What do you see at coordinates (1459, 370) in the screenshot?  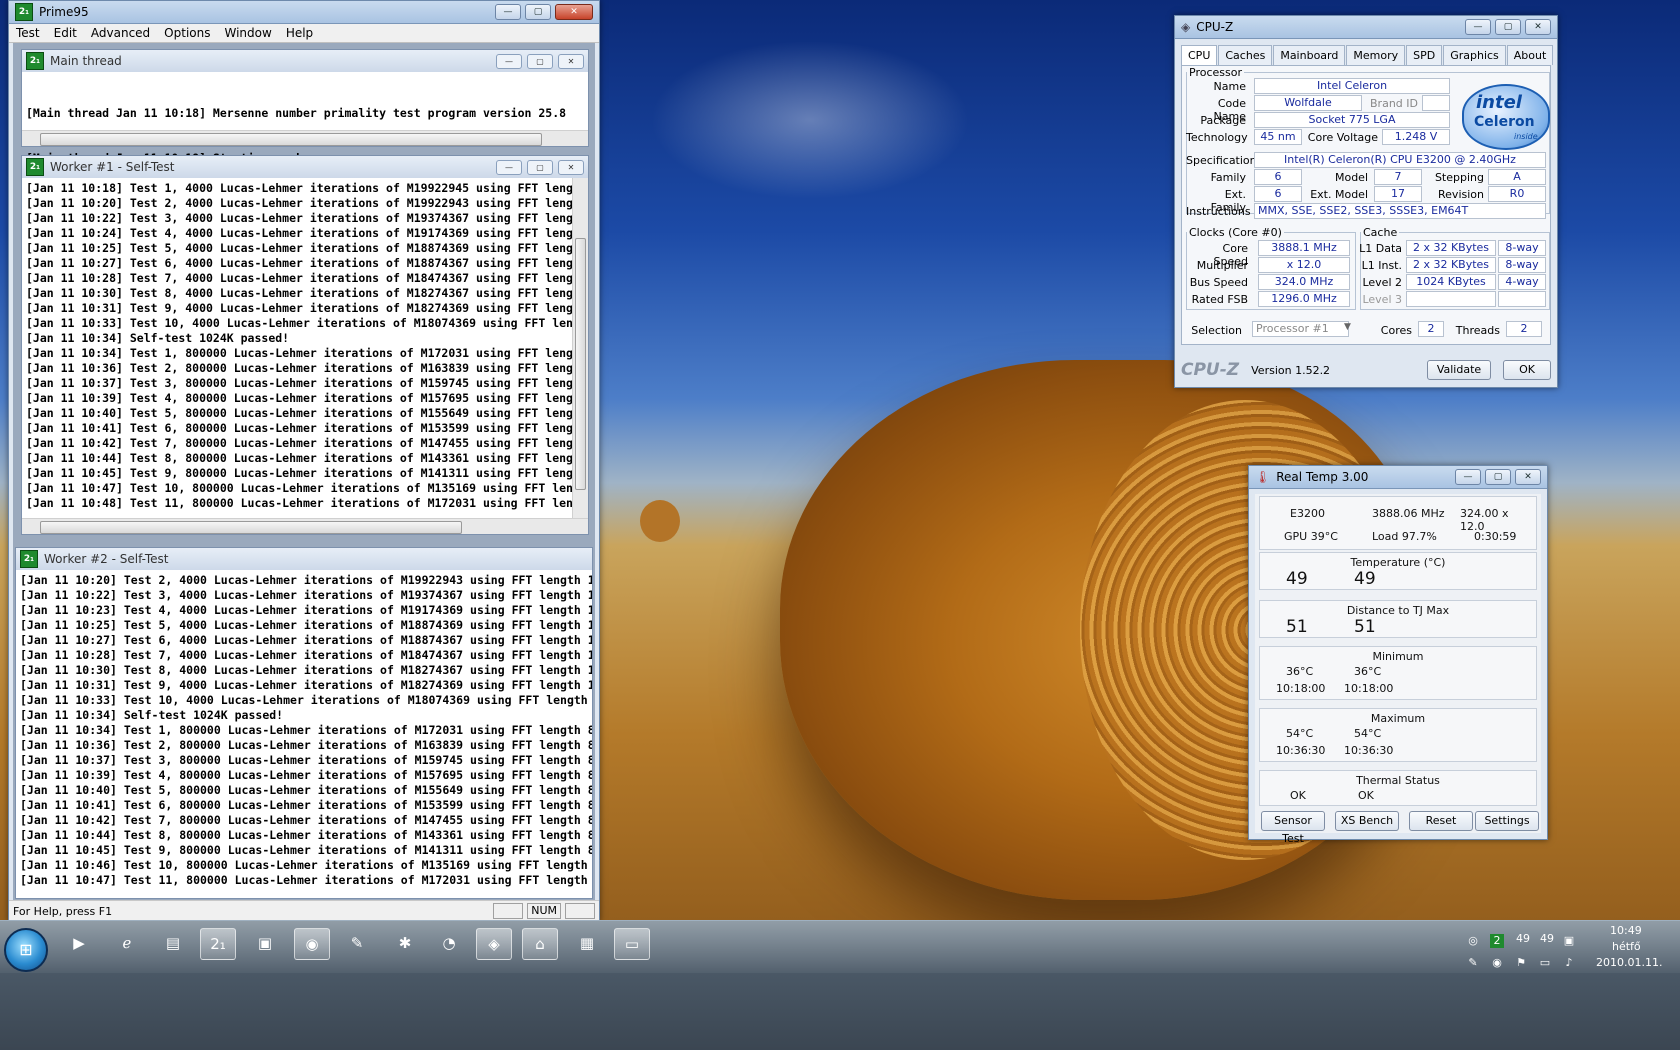 I see `validate-button: Validate` at bounding box center [1459, 370].